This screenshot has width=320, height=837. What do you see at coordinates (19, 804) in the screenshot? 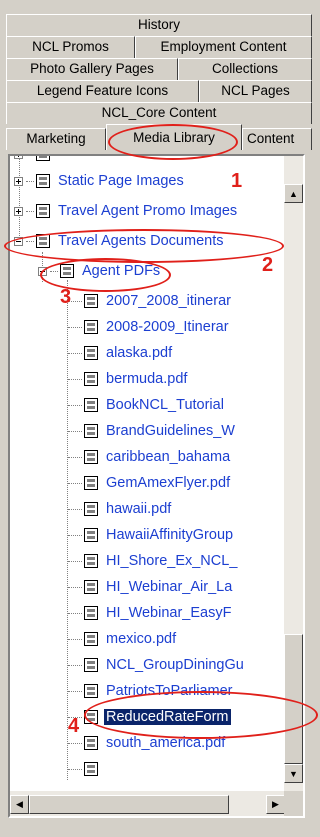
I see `arrow-left-icon: ◀` at bounding box center [19, 804].